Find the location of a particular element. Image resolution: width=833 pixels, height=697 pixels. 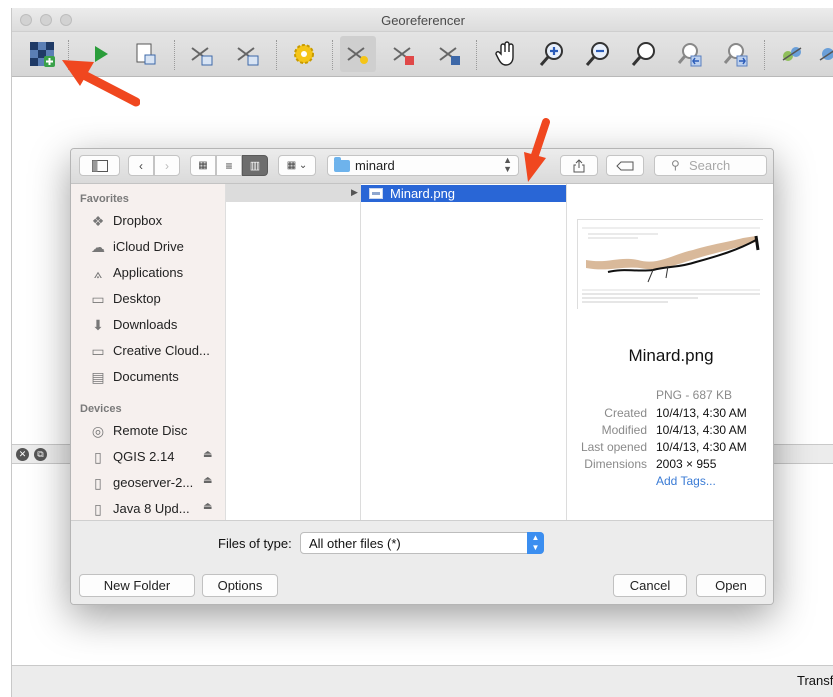

sidebar-item-label: Remote Disc is located at coordinates (150, 430).